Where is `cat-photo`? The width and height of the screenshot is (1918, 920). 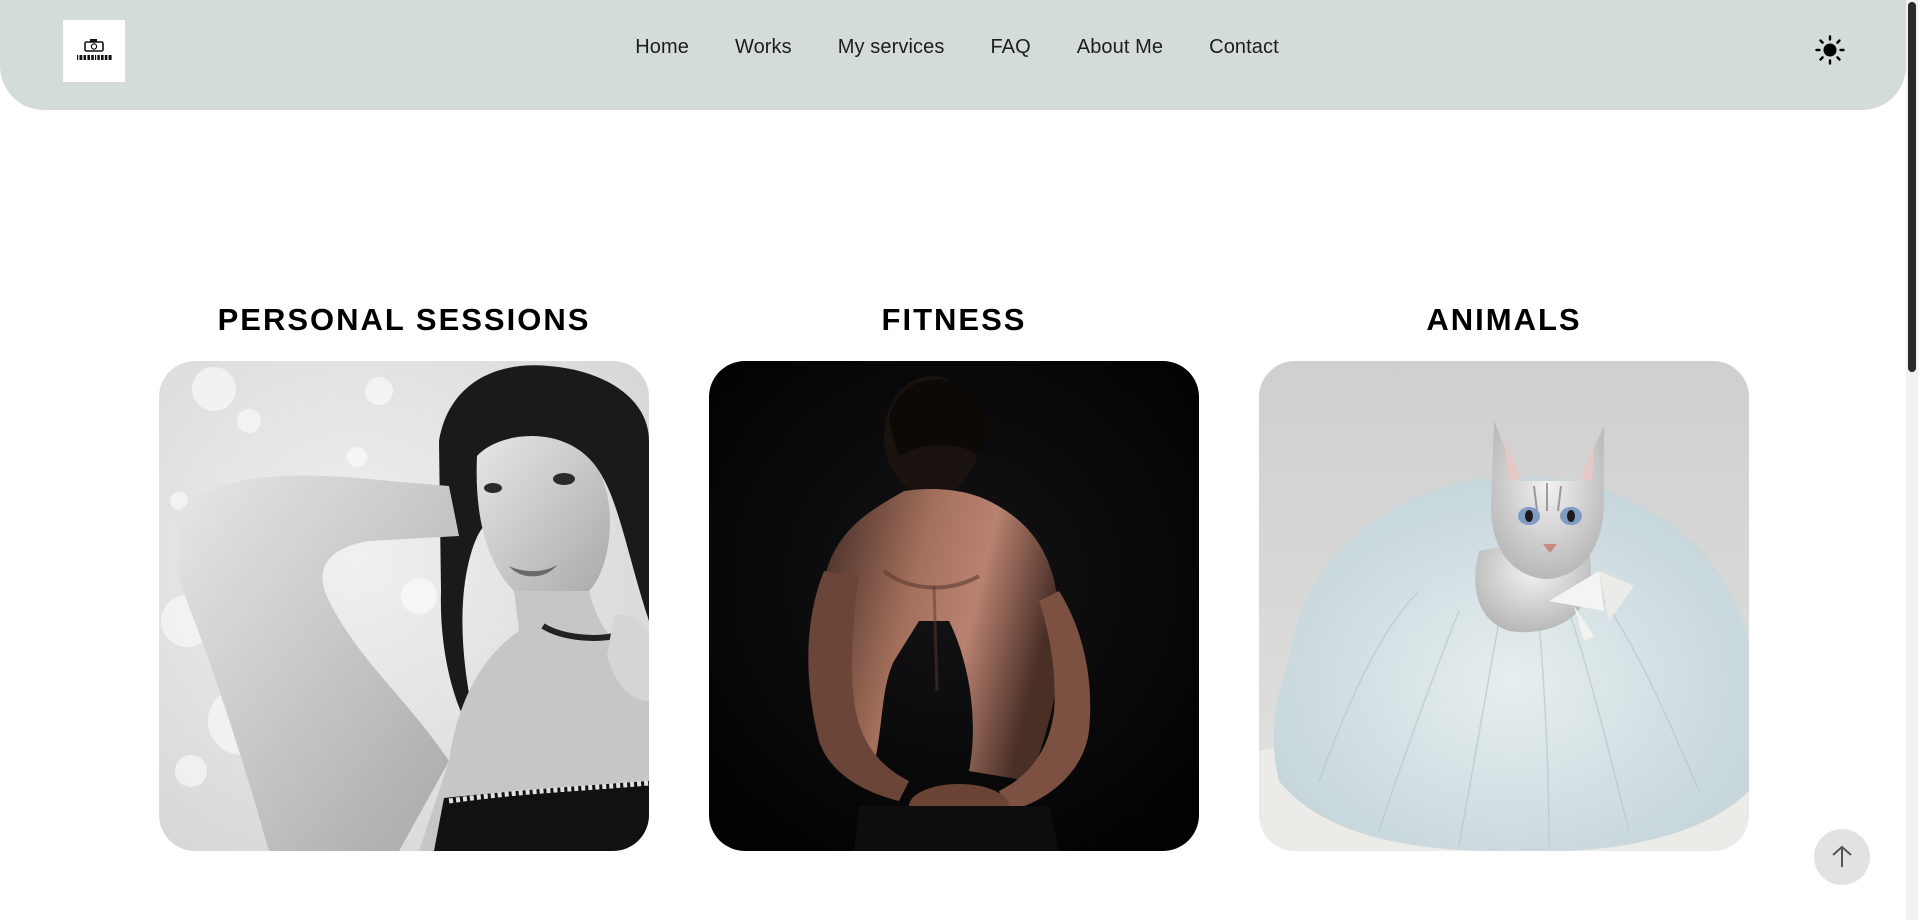
cat-photo is located at coordinates (1504, 606).